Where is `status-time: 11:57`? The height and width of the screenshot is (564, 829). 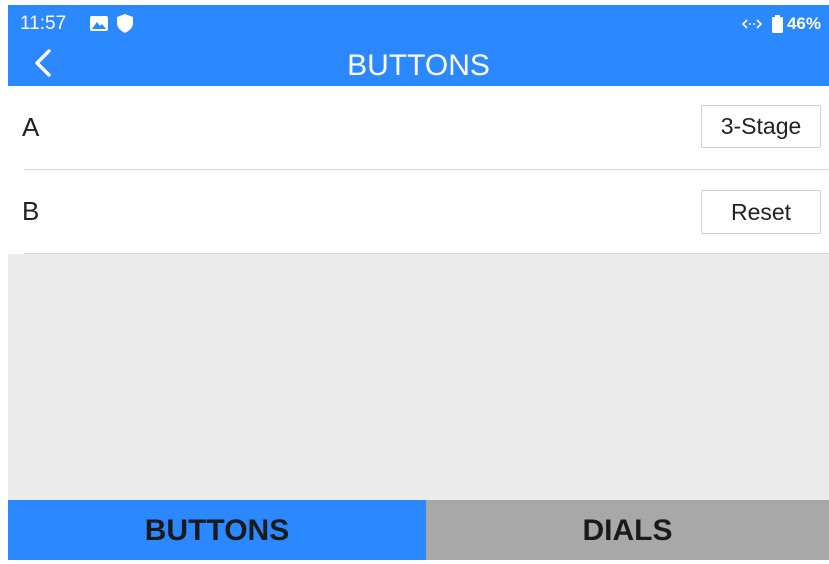
status-time: 11:57 is located at coordinates (43, 23).